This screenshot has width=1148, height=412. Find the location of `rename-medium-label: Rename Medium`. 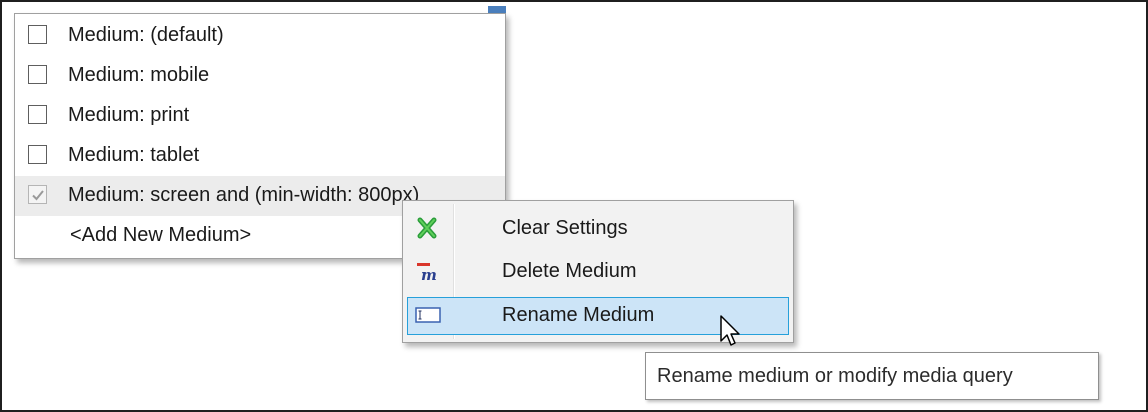

rename-medium-label: Rename Medium is located at coordinates (578, 315).